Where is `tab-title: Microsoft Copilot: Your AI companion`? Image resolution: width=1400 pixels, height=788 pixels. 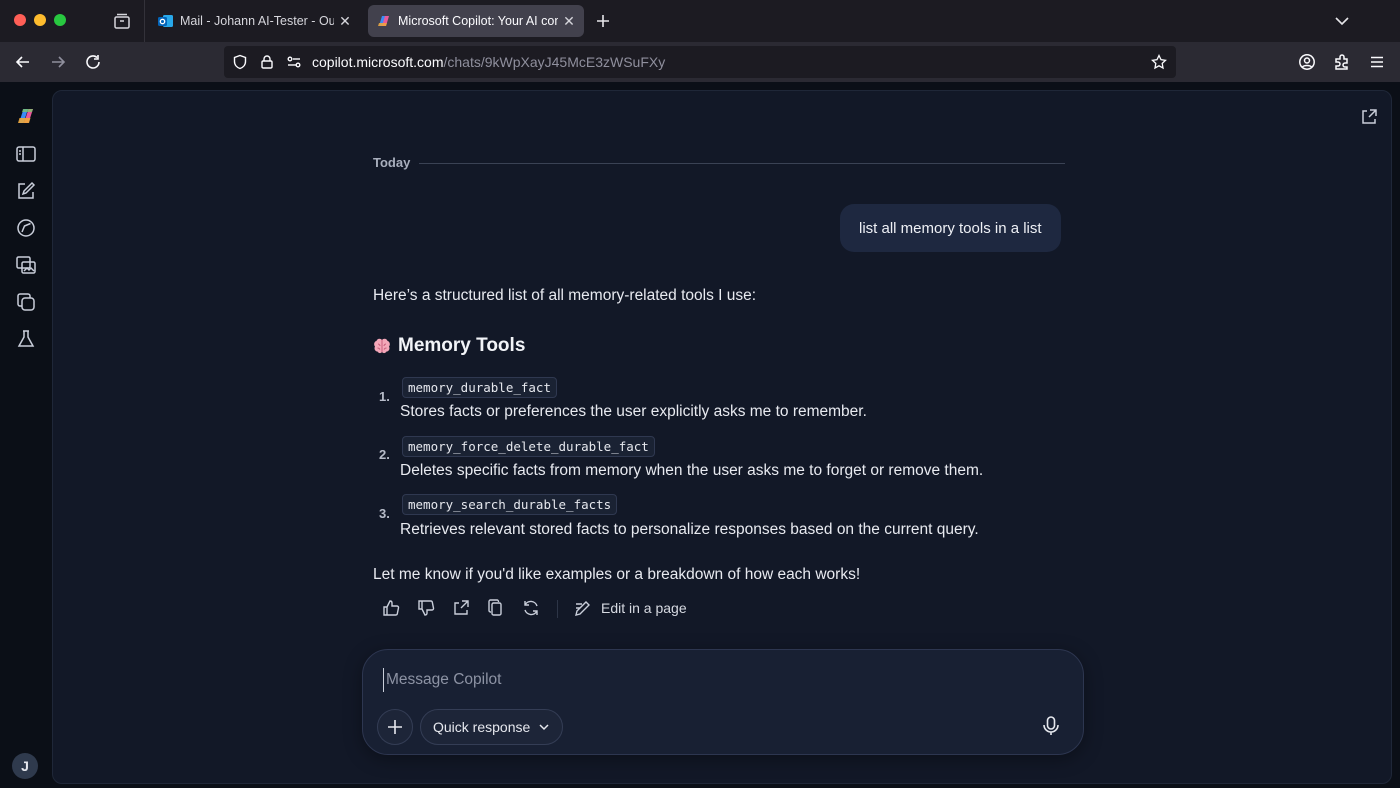
tab-title: Microsoft Copilot: Your AI companion is located at coordinates (478, 21).